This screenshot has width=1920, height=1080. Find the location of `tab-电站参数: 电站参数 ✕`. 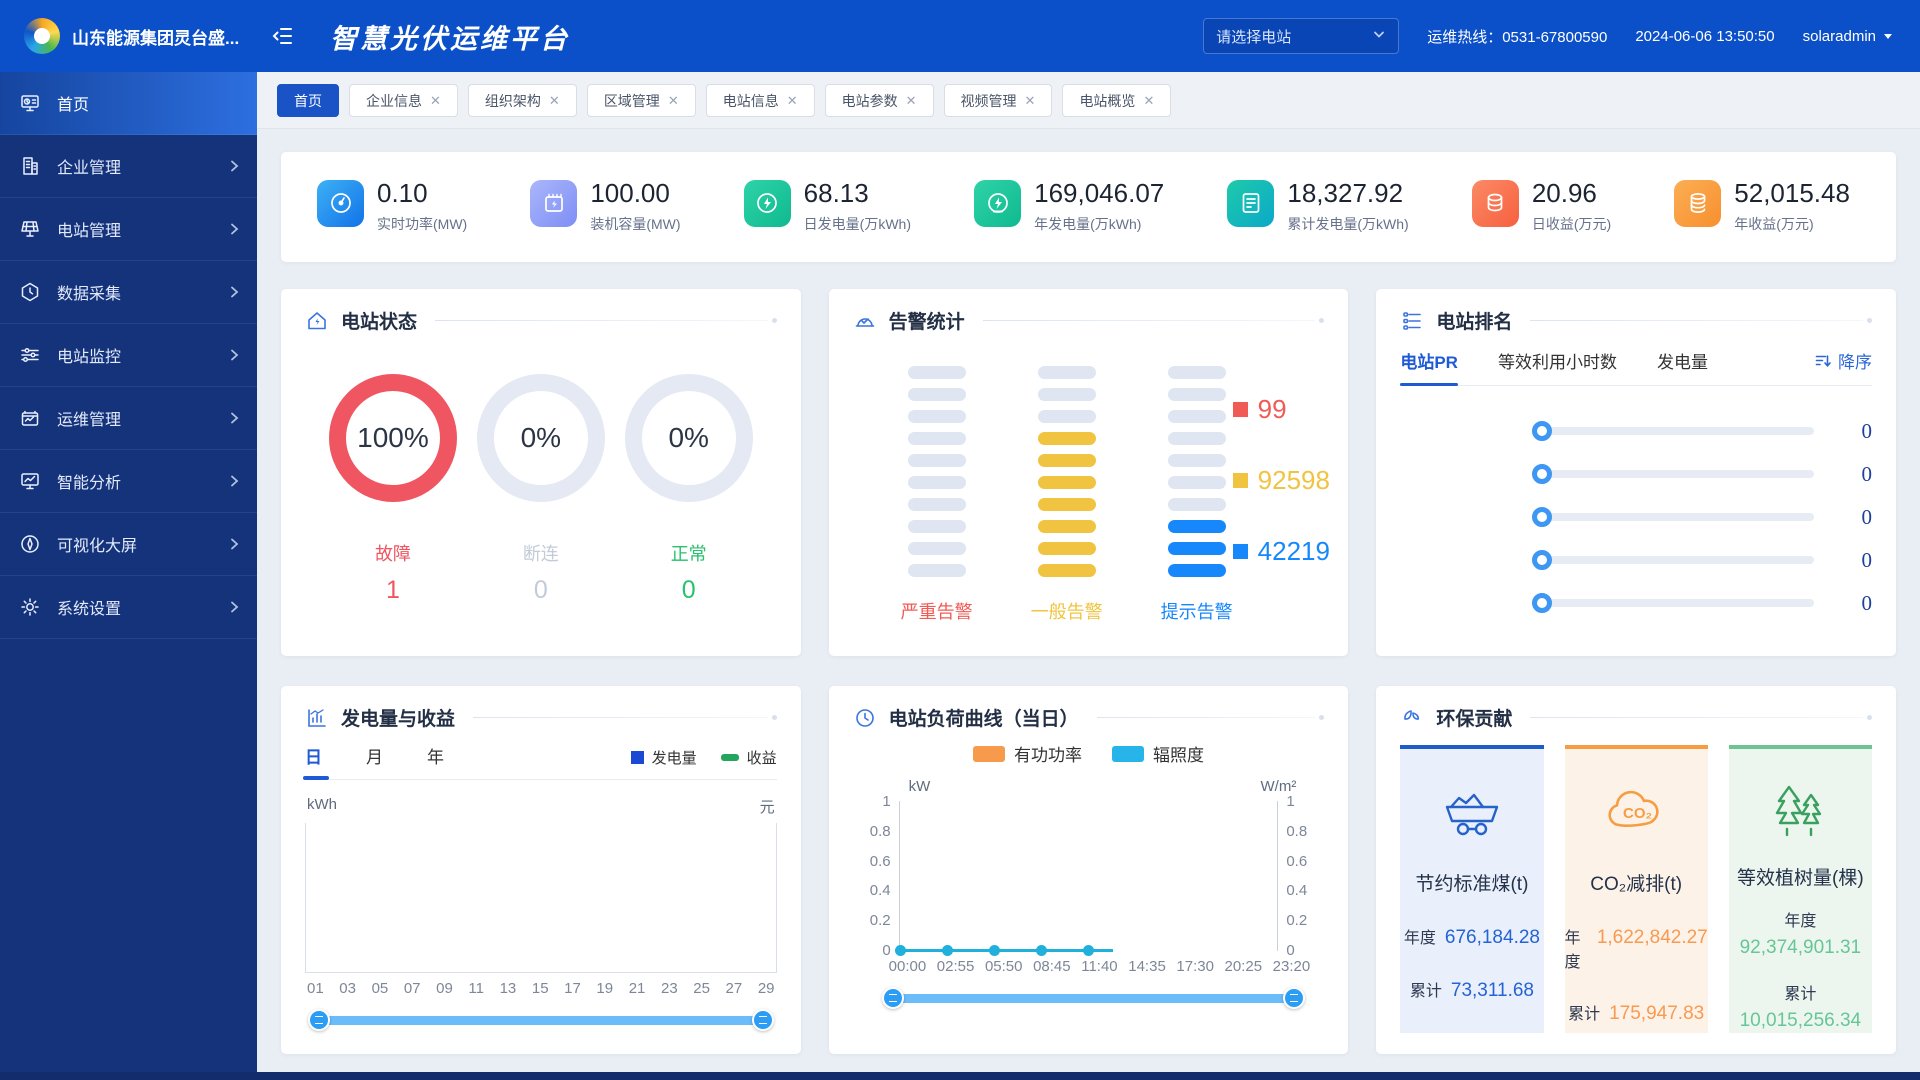

tab-电站参数: 电站参数 ✕ is located at coordinates (879, 100).